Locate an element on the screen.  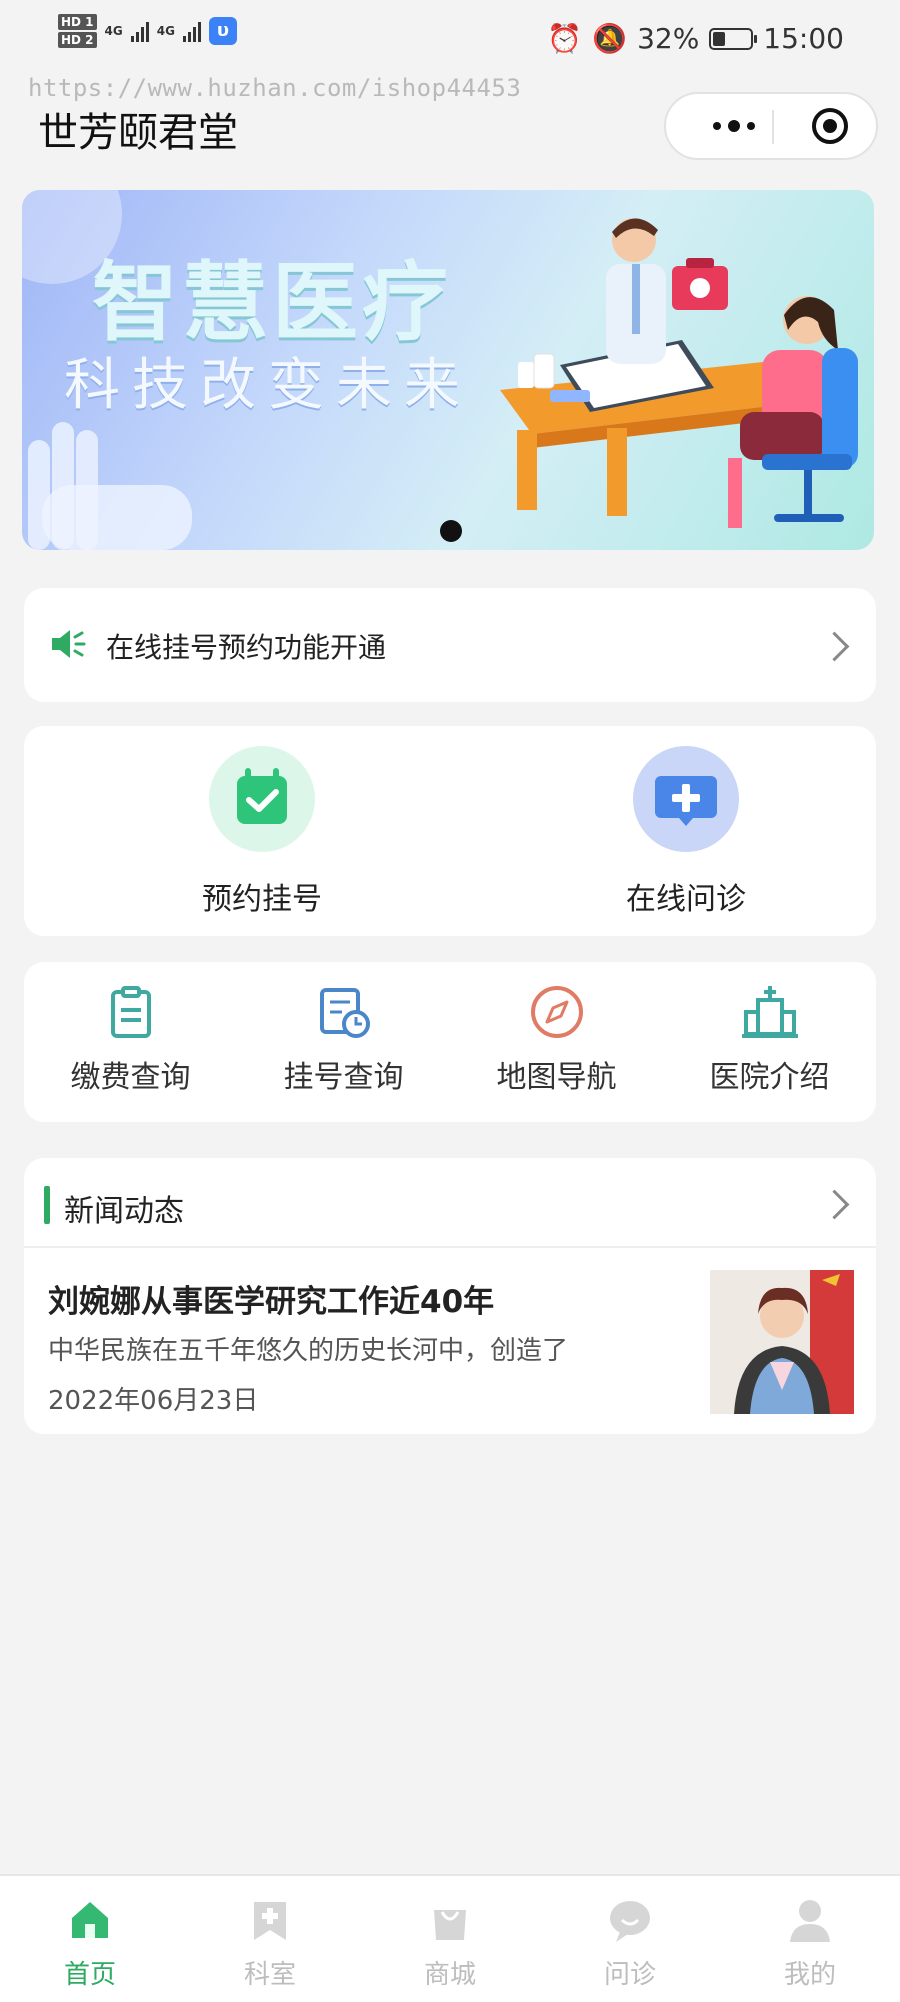
battery-icon is located at coordinates (733, 38).